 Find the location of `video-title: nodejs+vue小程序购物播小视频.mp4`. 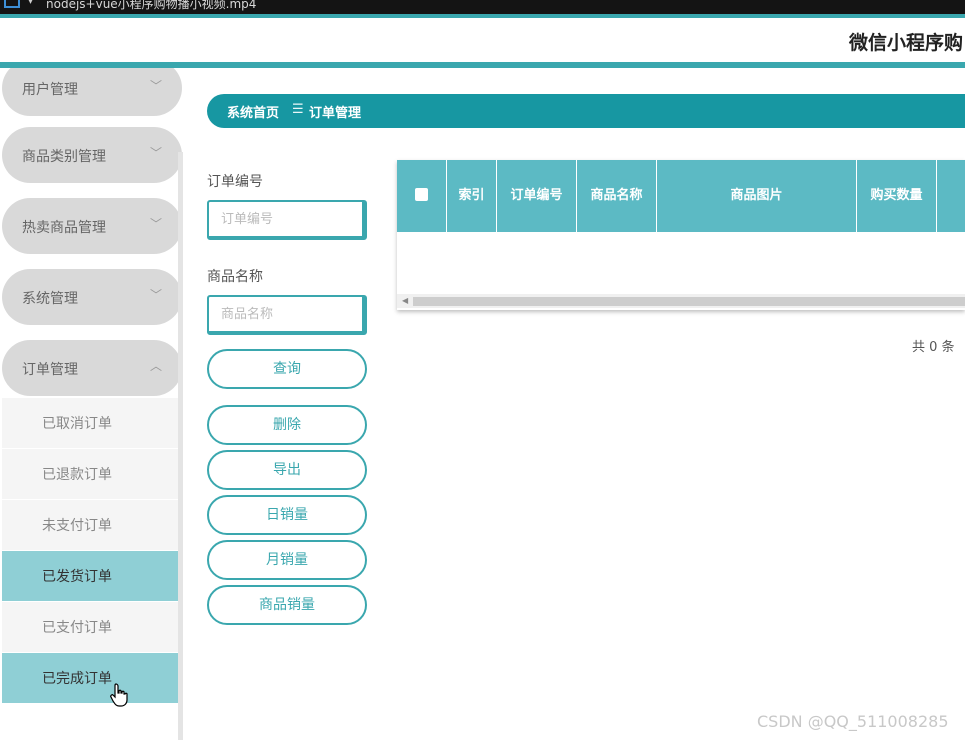

video-title: nodejs+vue小程序购物播小视频.mp4 is located at coordinates (151, 5).